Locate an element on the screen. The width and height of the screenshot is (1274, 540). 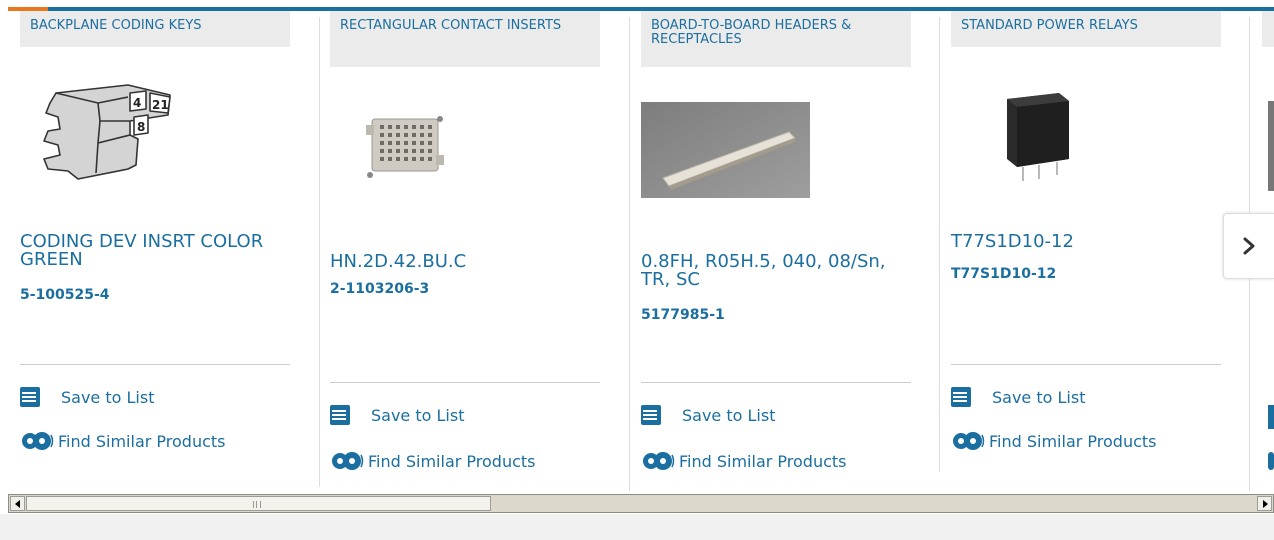
scrollbar-thumb is located at coordinates (258, 503).